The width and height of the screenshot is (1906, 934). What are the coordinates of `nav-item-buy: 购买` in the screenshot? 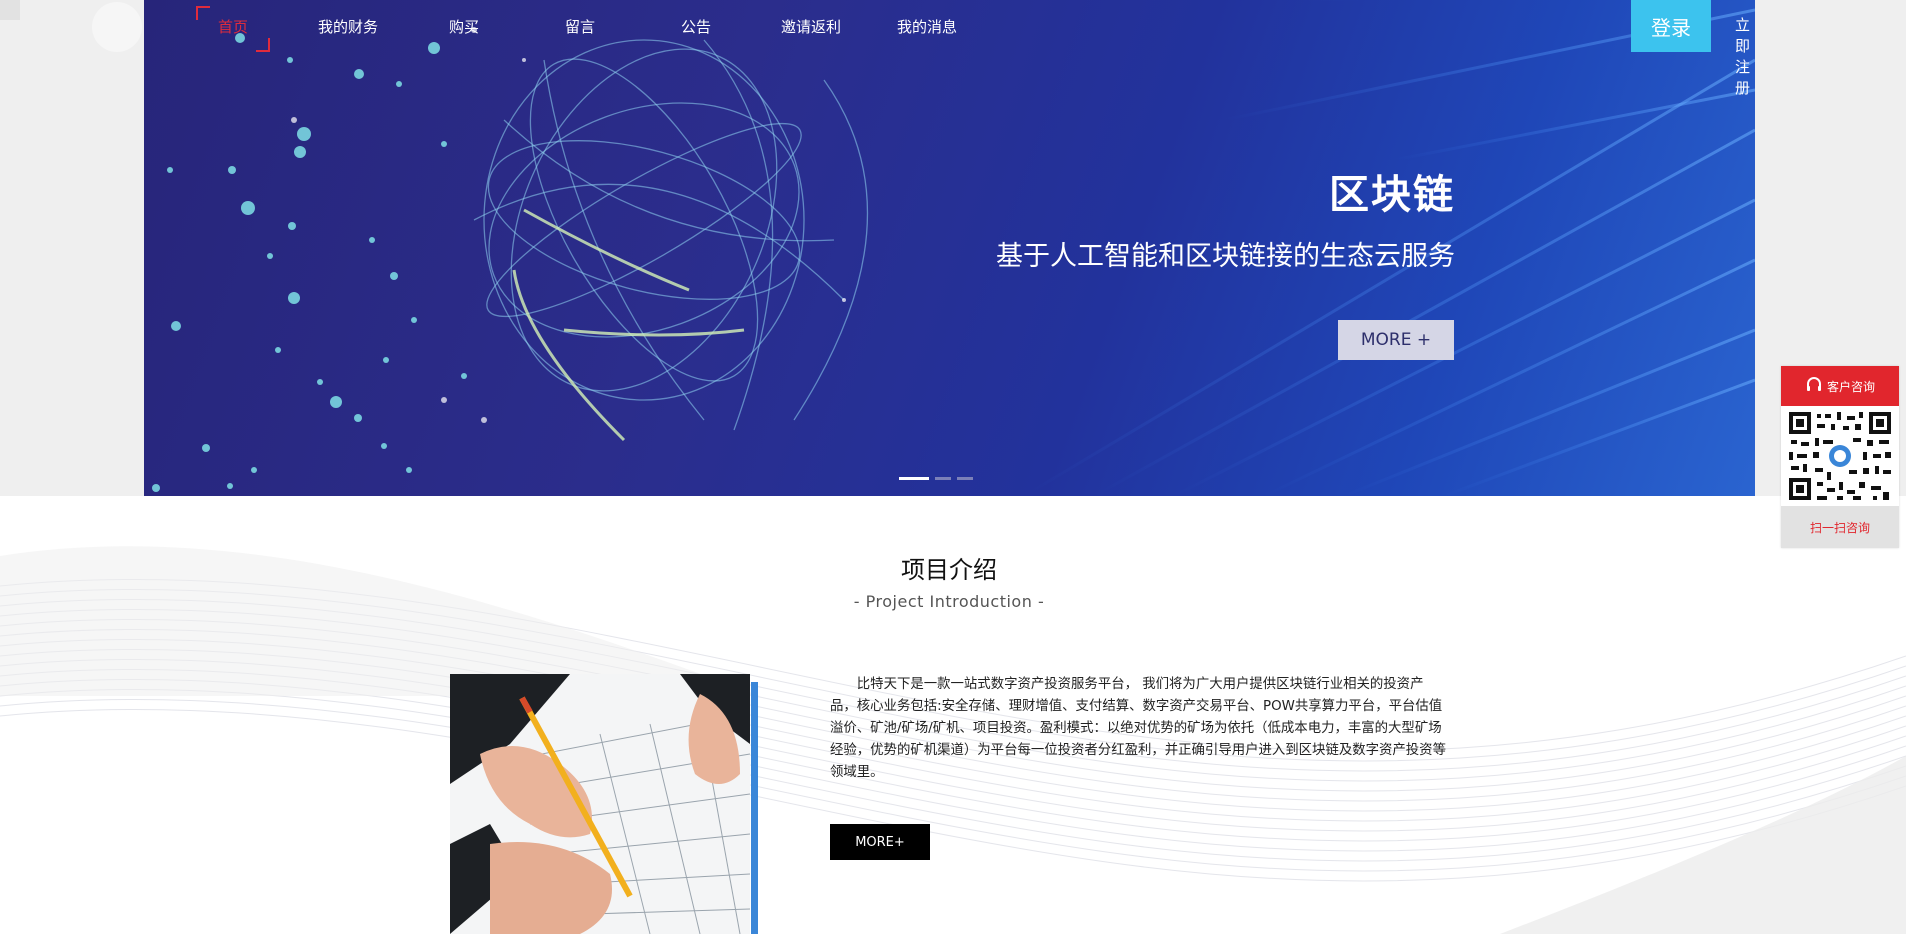 It's located at (464, 26).